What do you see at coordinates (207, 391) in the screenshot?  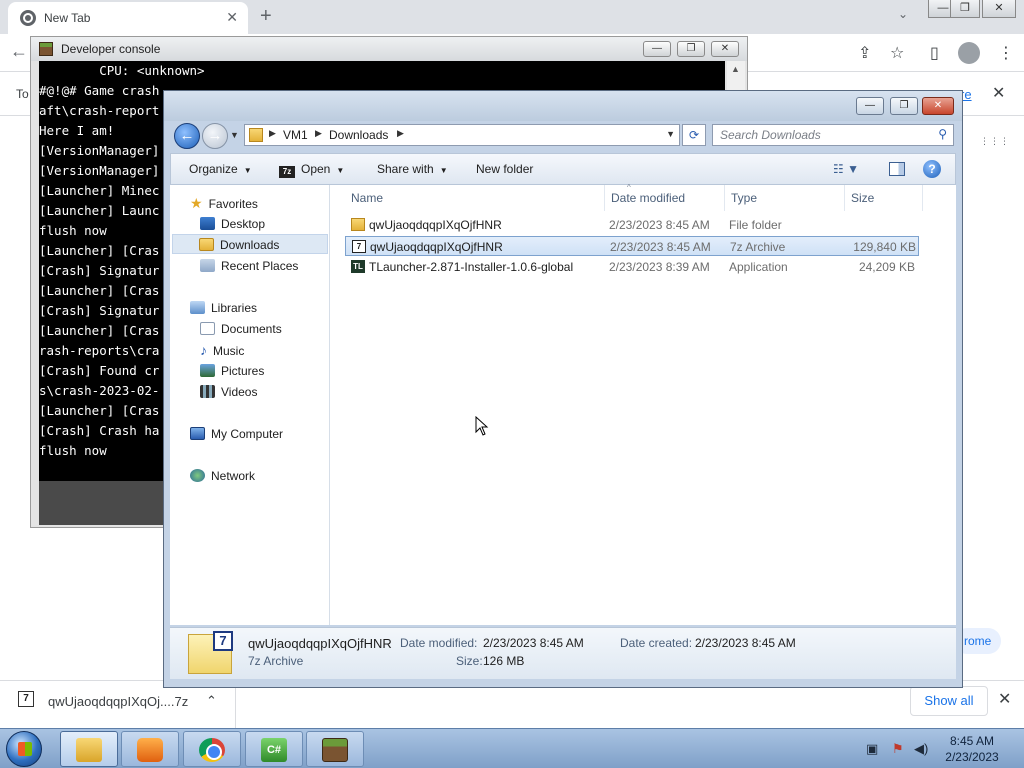 I see `videos-icon` at bounding box center [207, 391].